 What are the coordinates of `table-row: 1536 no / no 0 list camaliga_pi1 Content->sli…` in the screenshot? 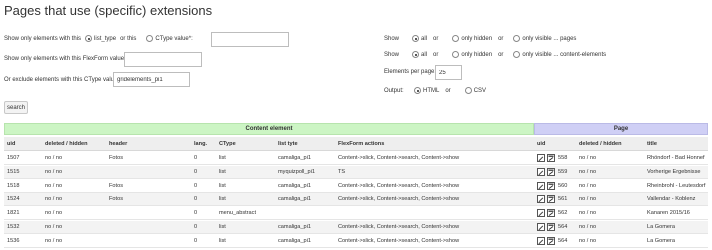 It's located at (356, 241).